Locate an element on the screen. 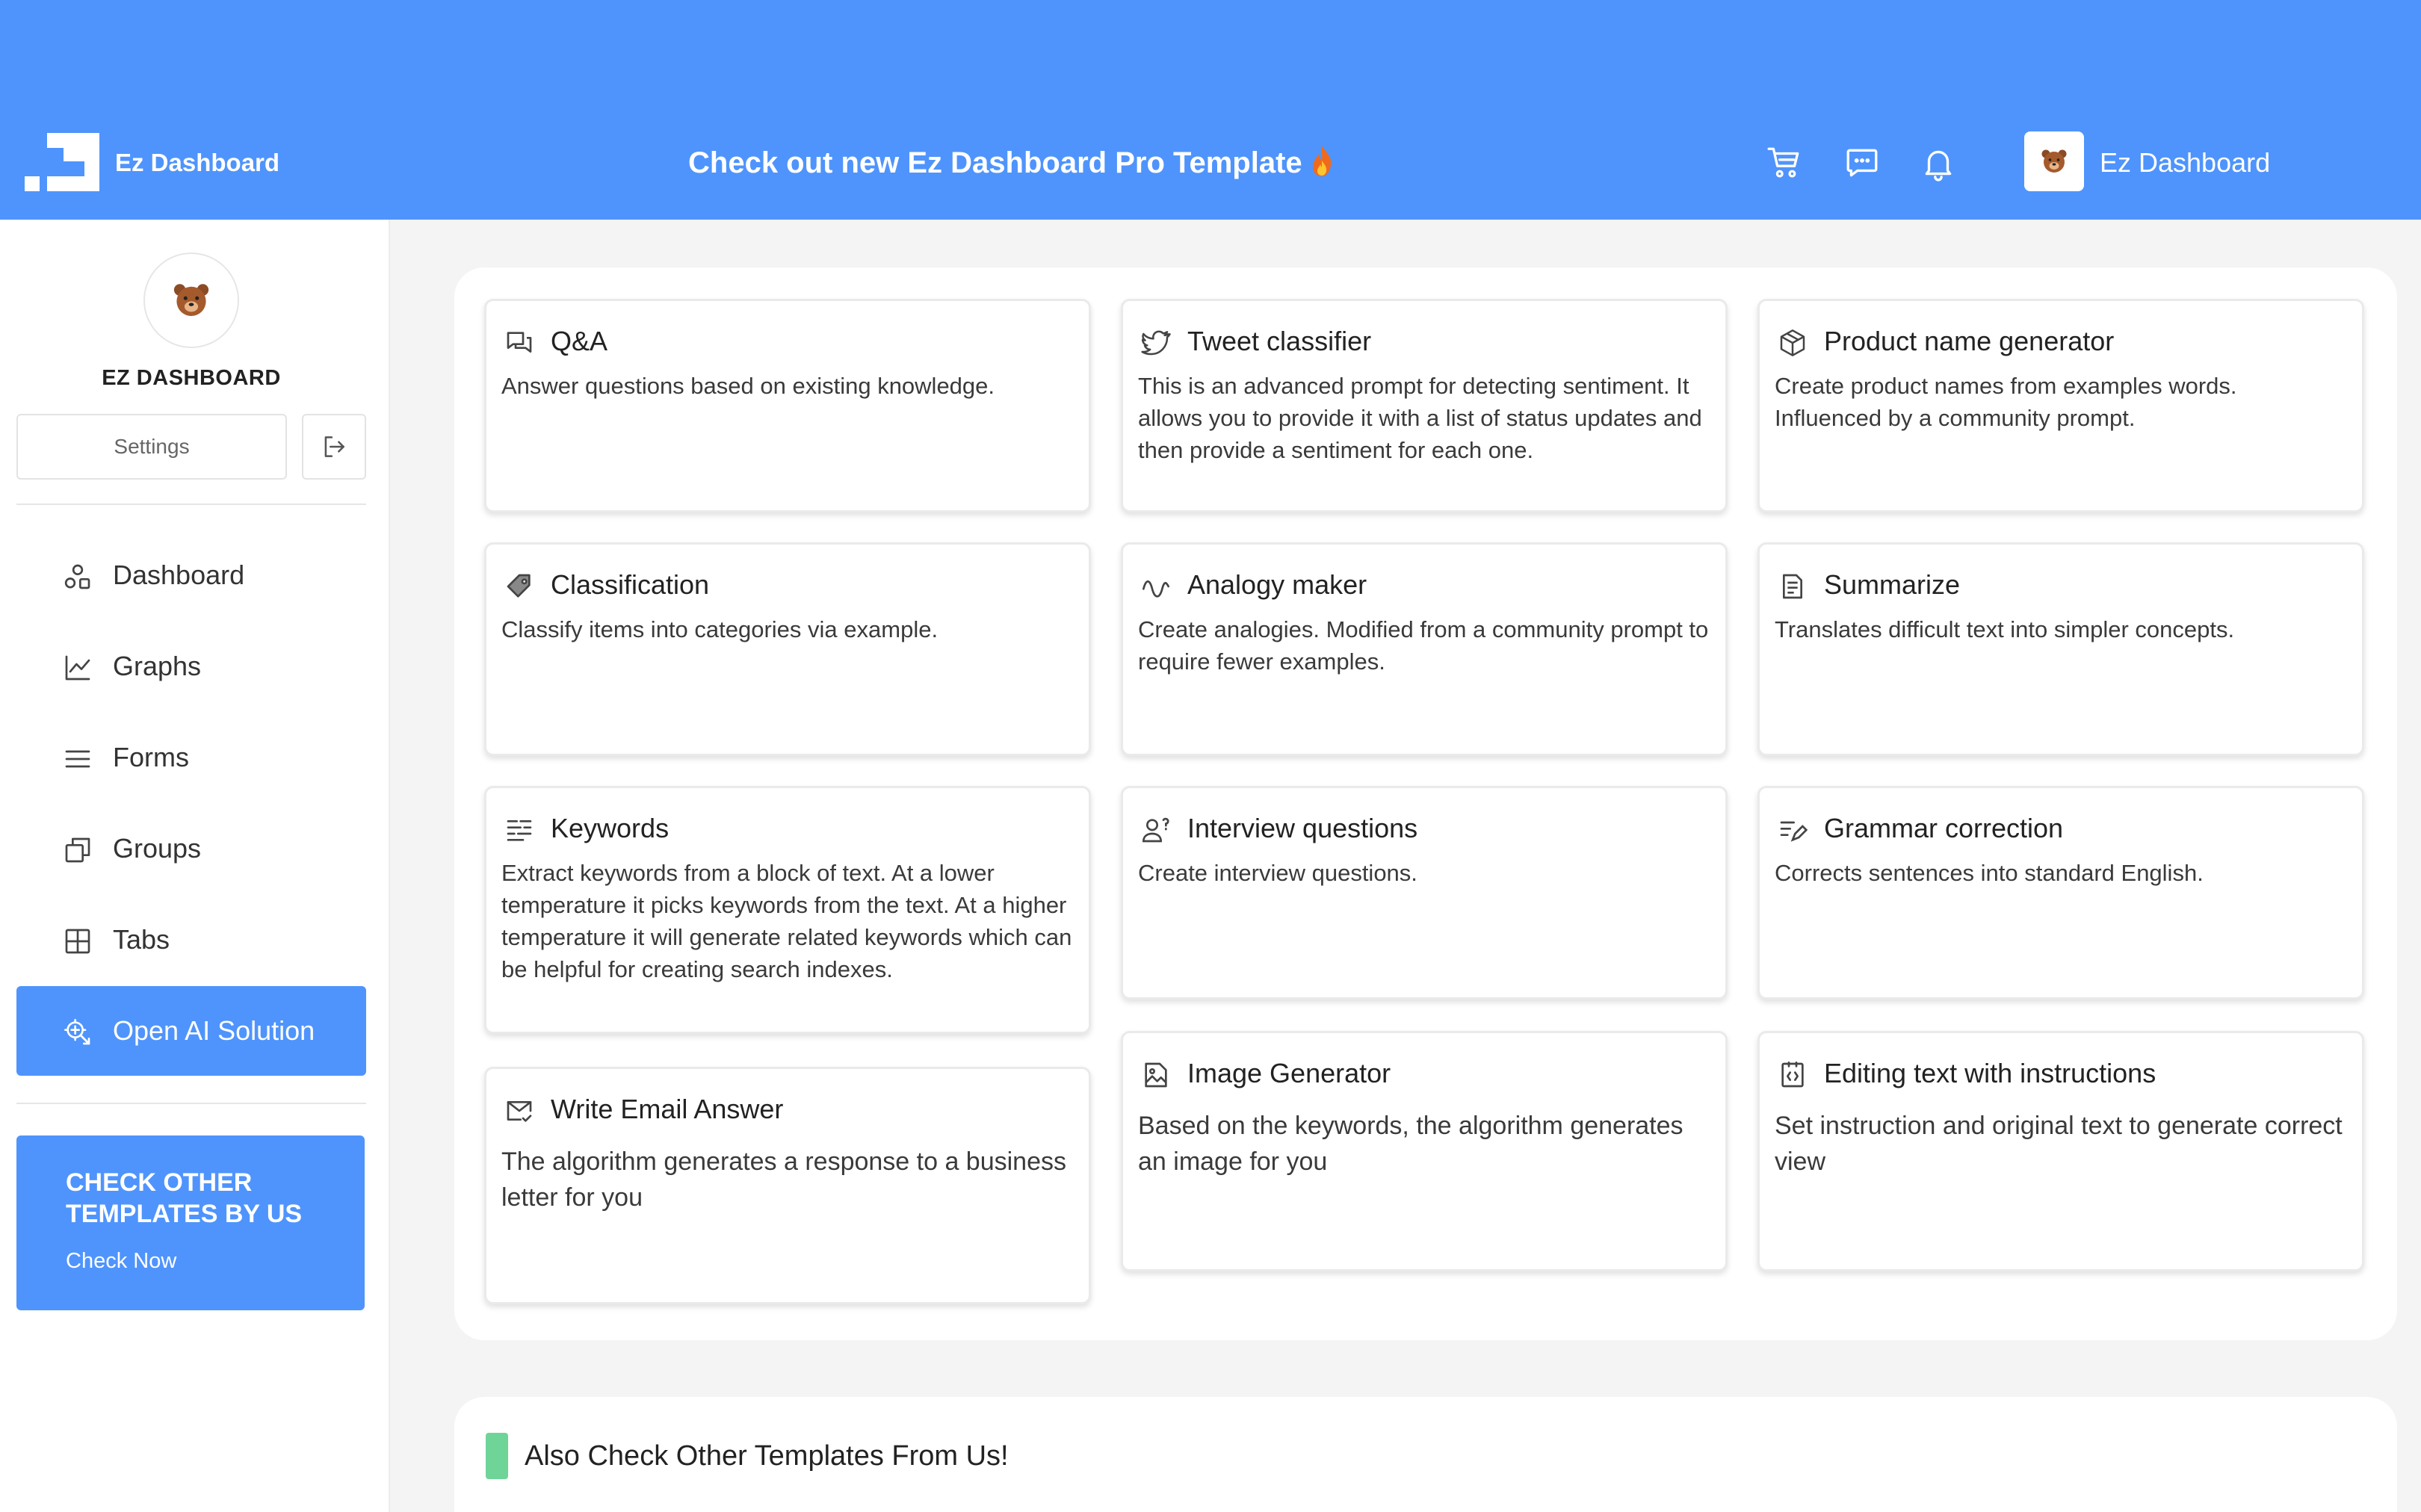 This screenshot has height=1512, width=2421. document-icon is located at coordinates (1792, 586).